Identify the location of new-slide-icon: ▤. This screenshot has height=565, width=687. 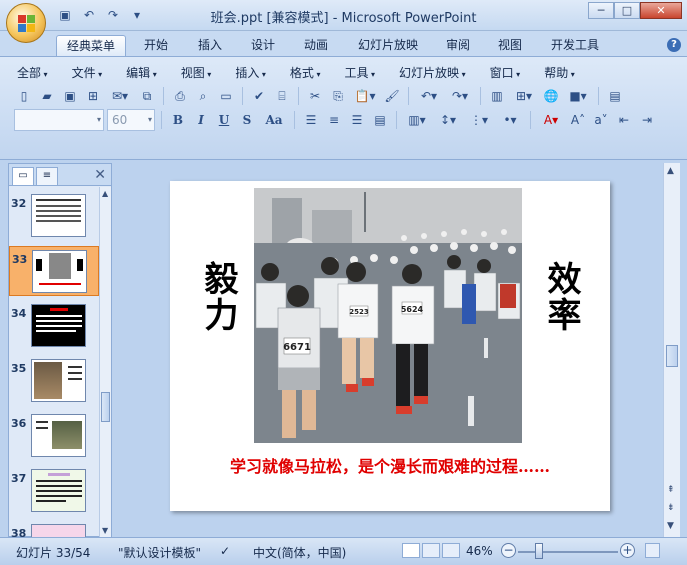
(615, 96).